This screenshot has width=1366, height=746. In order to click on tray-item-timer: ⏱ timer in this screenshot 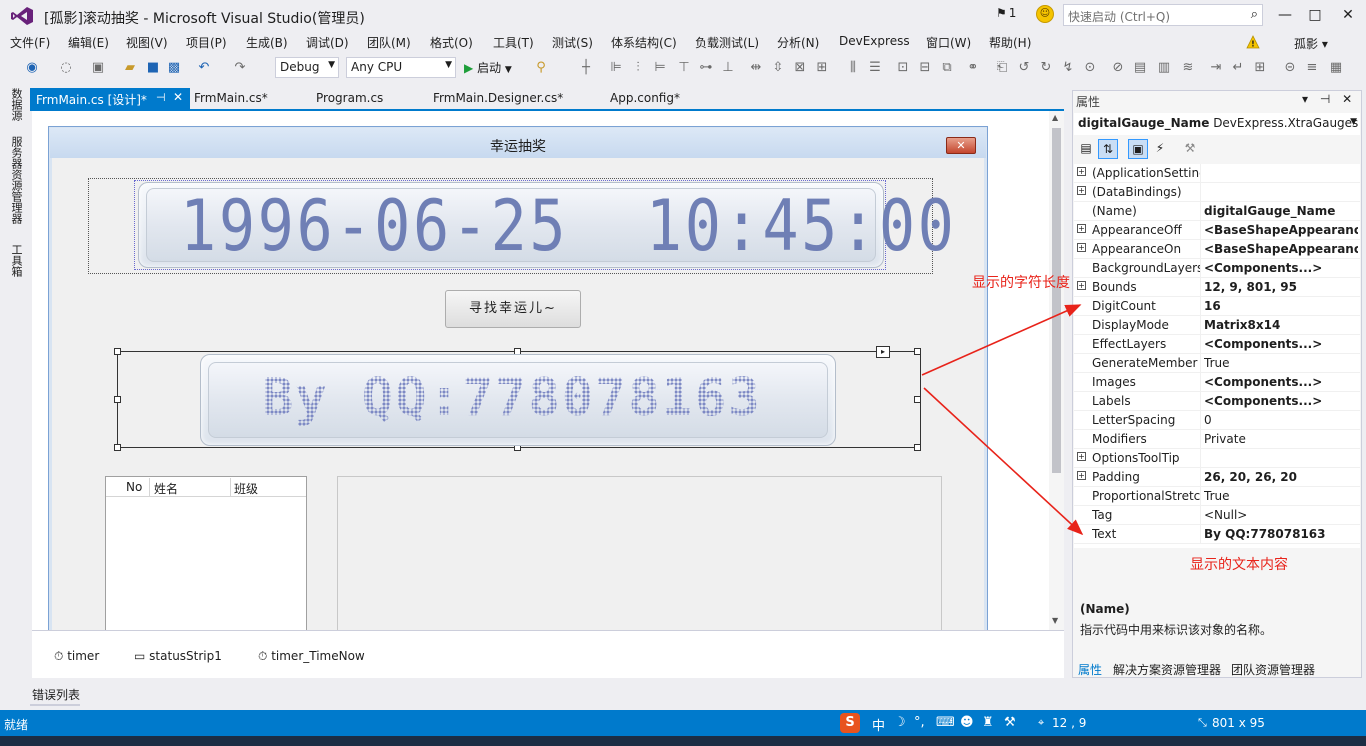, I will do `click(76, 656)`.